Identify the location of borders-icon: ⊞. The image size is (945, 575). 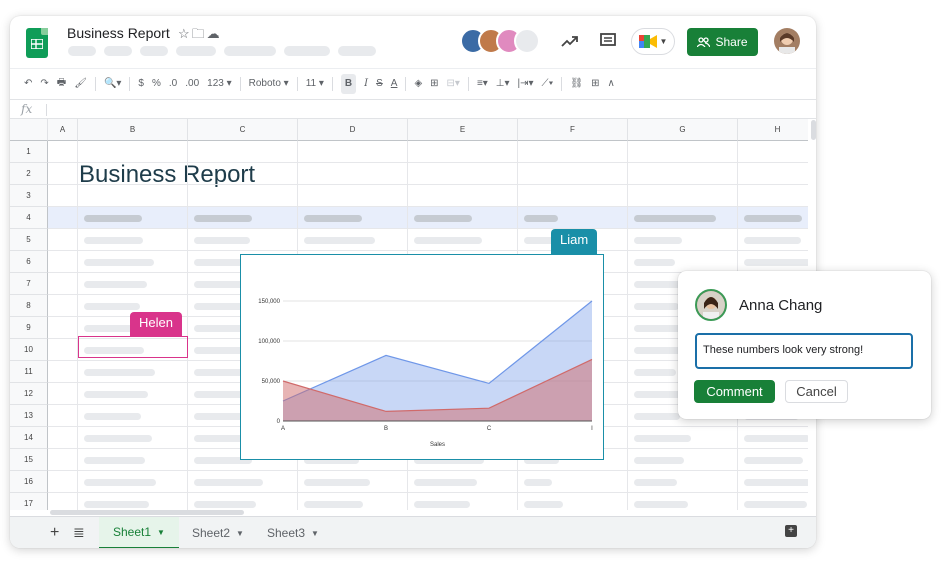
(434, 84).